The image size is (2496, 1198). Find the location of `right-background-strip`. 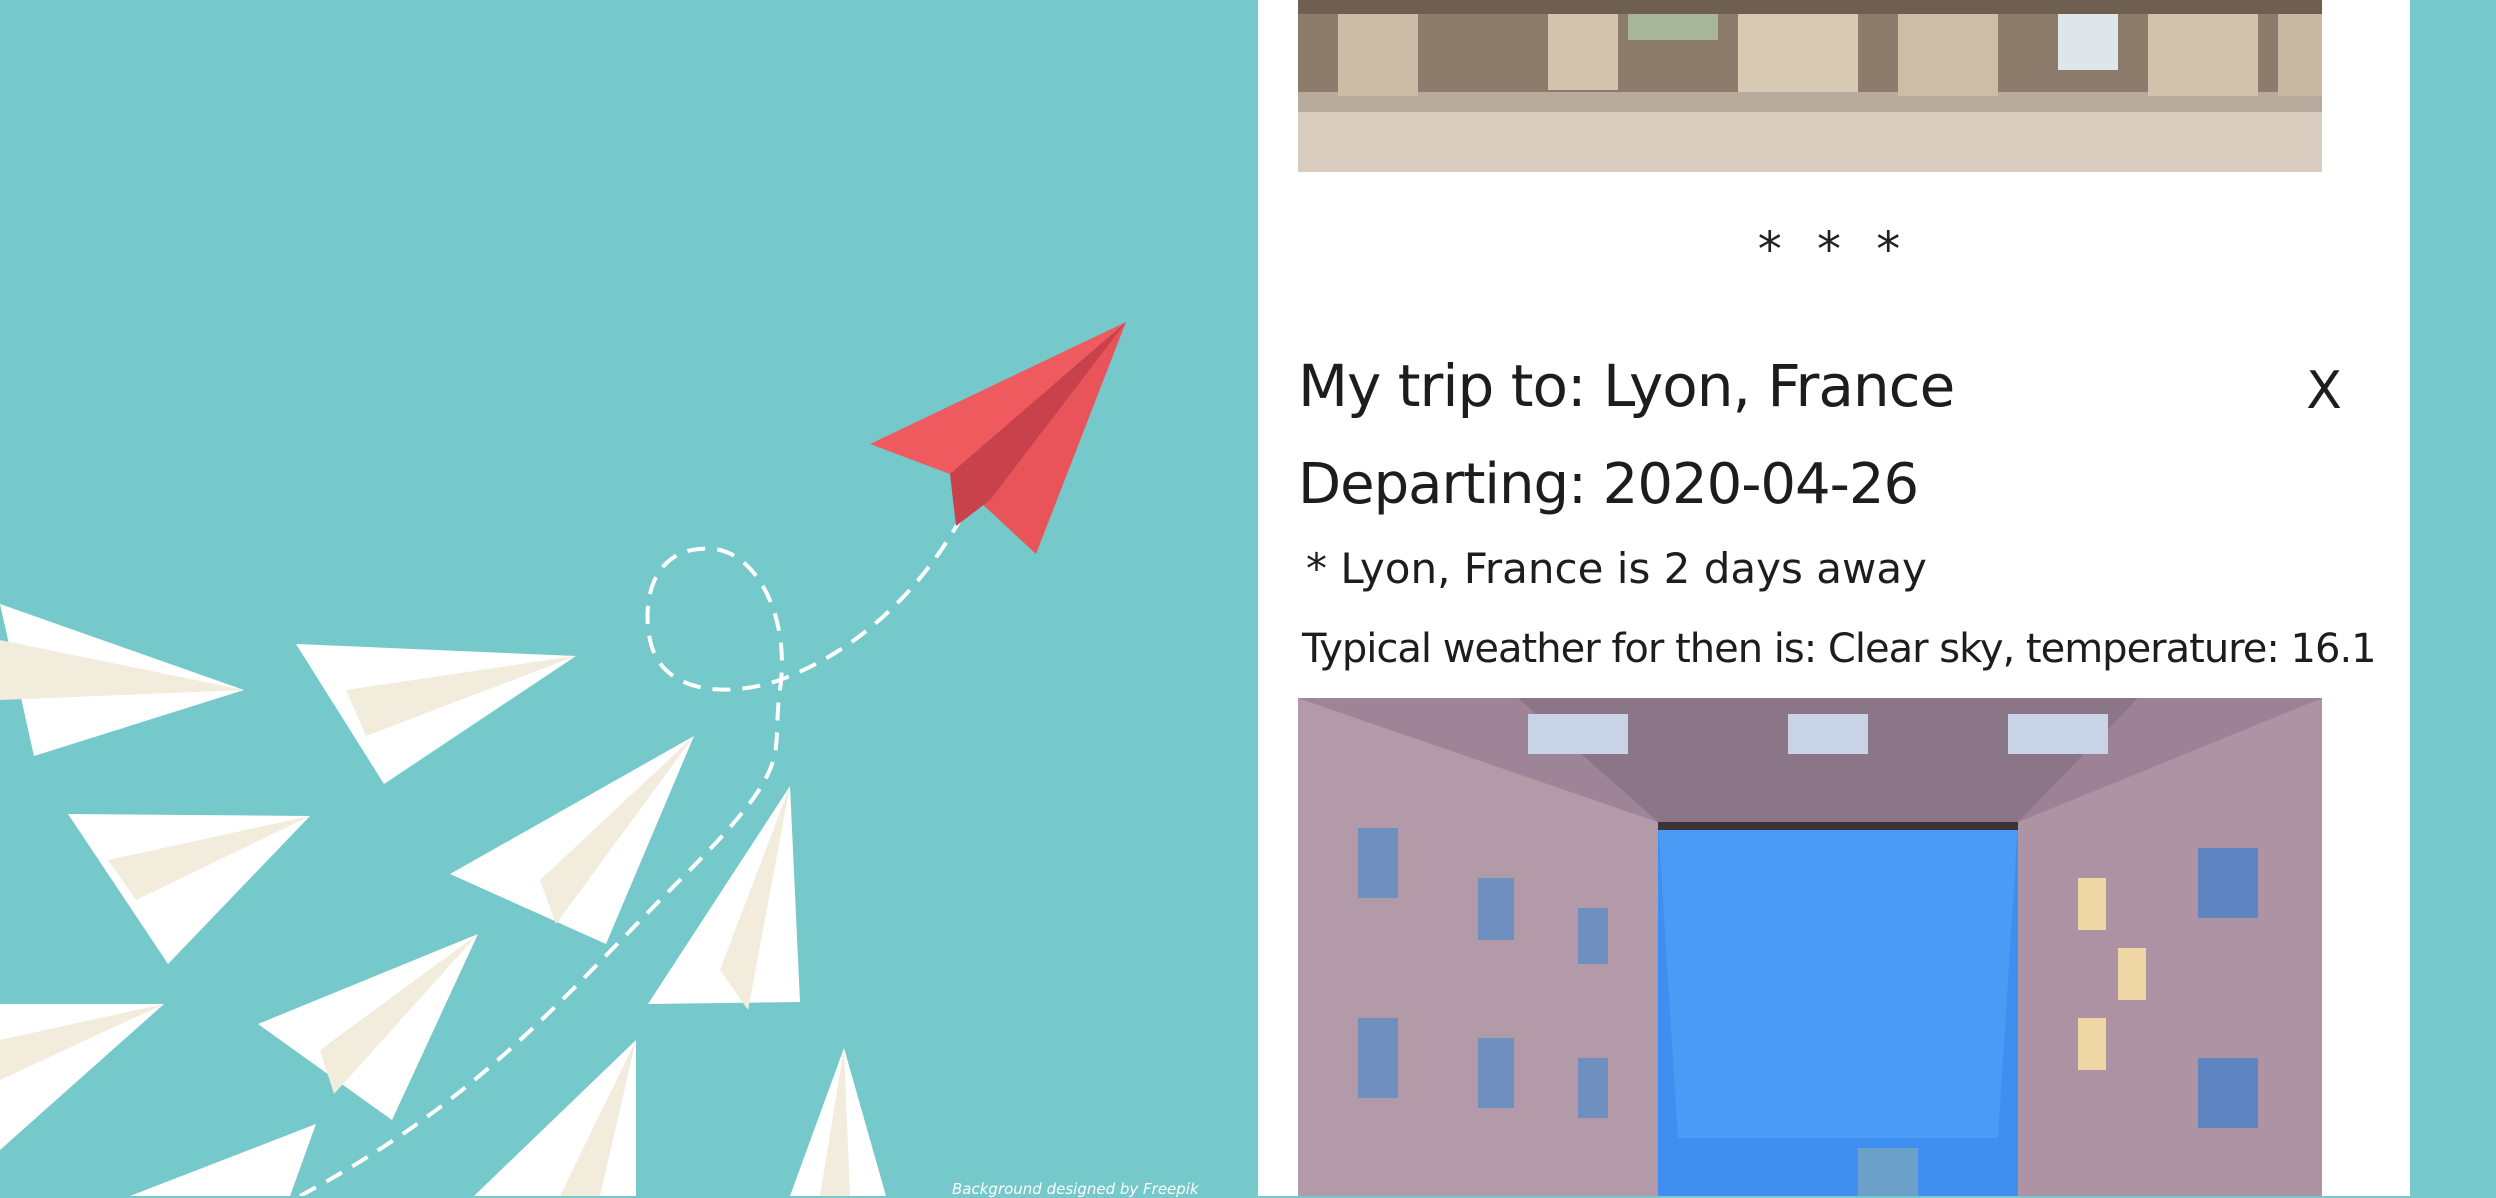

right-background-strip is located at coordinates (2453, 598).